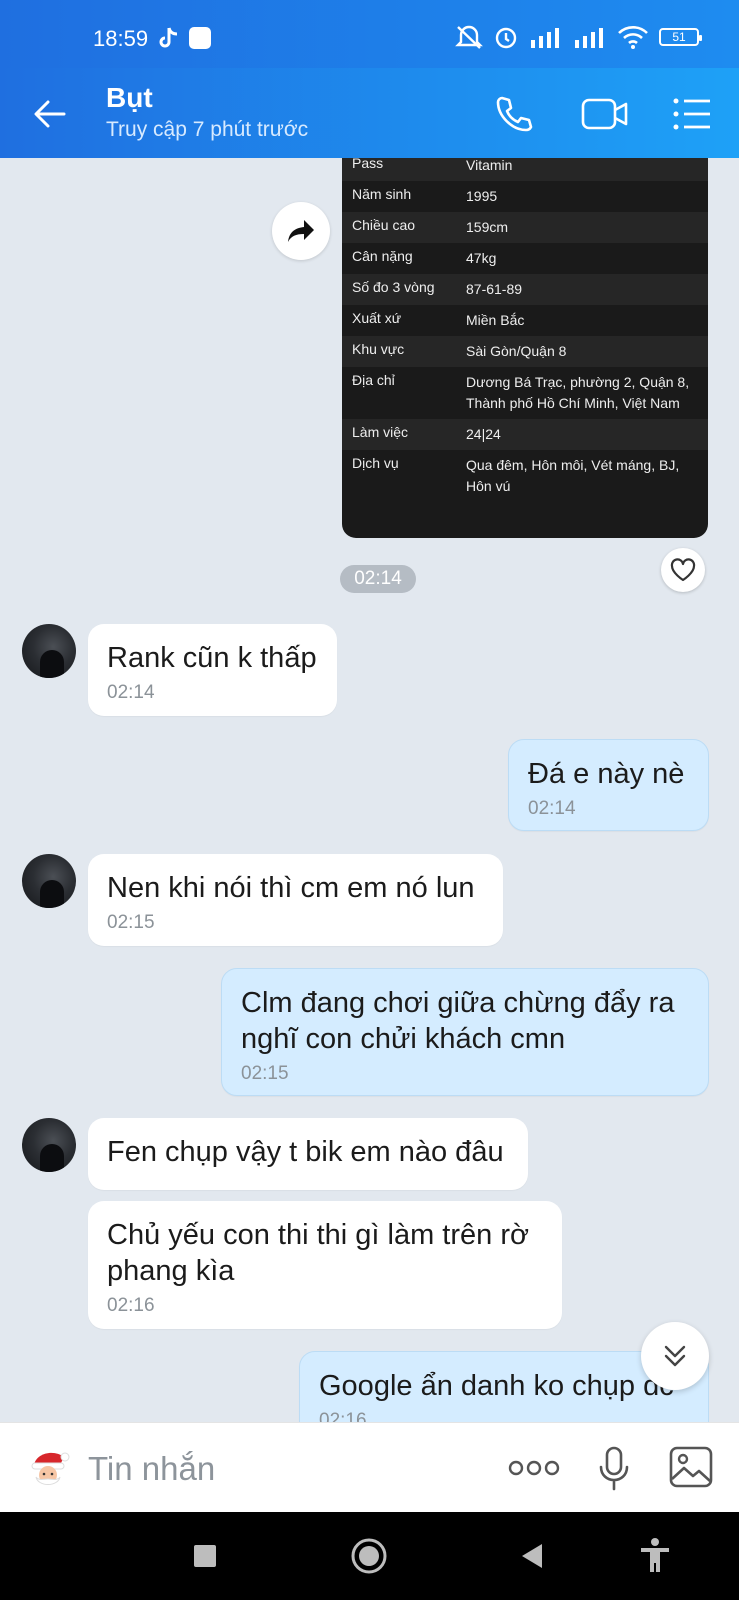 The image size is (739, 1600). Describe the element at coordinates (483, 434) in the screenshot. I see `card-row-value: 24|24` at that location.